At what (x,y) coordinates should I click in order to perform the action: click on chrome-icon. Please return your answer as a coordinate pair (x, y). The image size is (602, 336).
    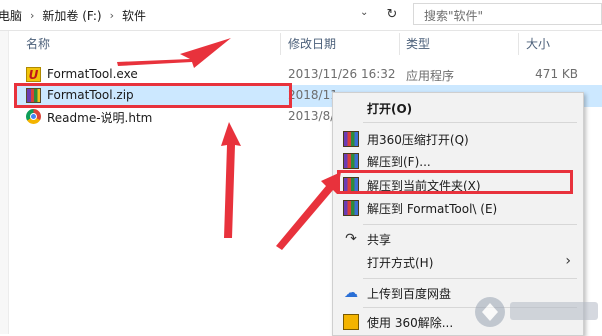
    Looking at the image, I should click on (33, 116).